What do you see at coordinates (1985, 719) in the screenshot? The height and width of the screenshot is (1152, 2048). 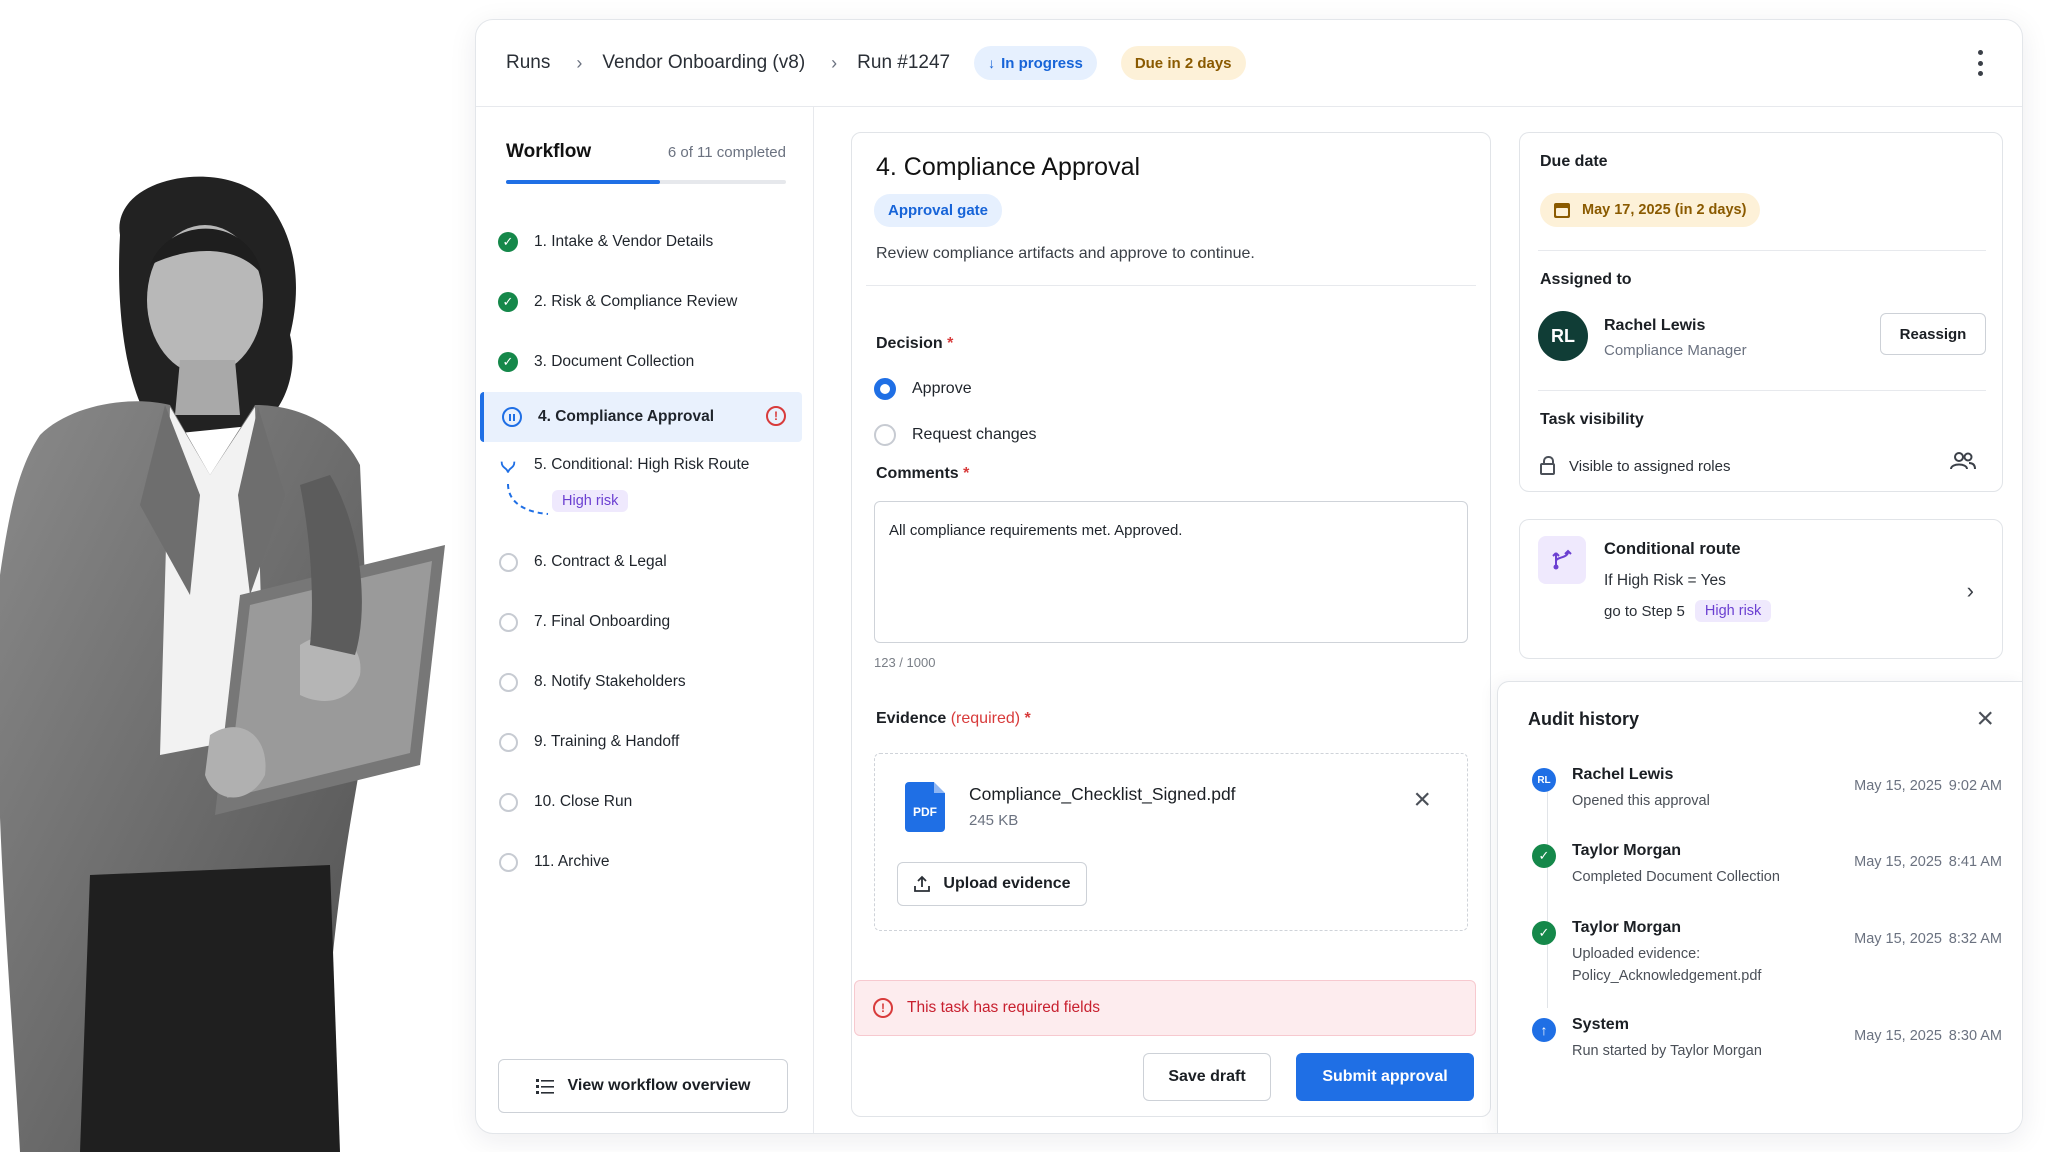 I see `close-icon: ×` at bounding box center [1985, 719].